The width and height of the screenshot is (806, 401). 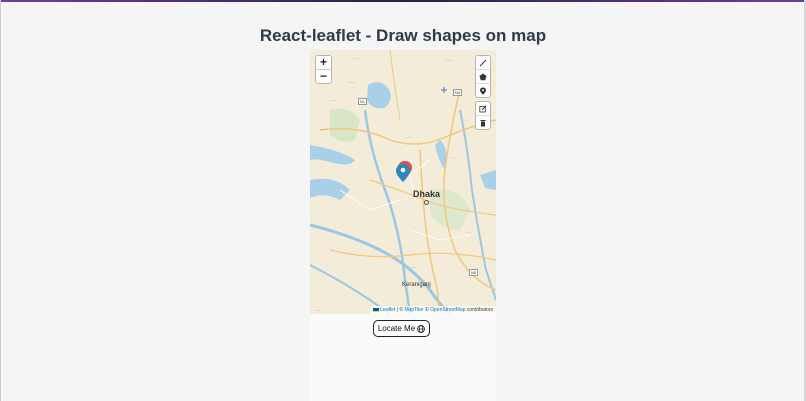 What do you see at coordinates (416, 285) in the screenshot?
I see `town-label: Keraniganj` at bounding box center [416, 285].